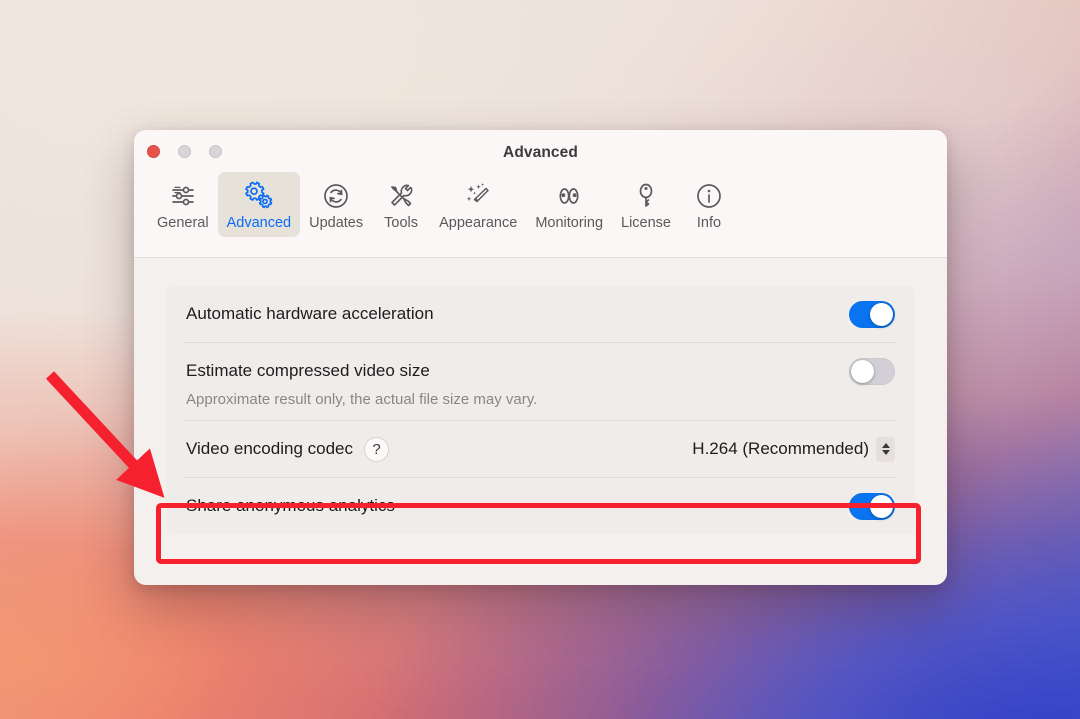 This screenshot has width=1080, height=719. I want to click on tab-license: License, so click(646, 204).